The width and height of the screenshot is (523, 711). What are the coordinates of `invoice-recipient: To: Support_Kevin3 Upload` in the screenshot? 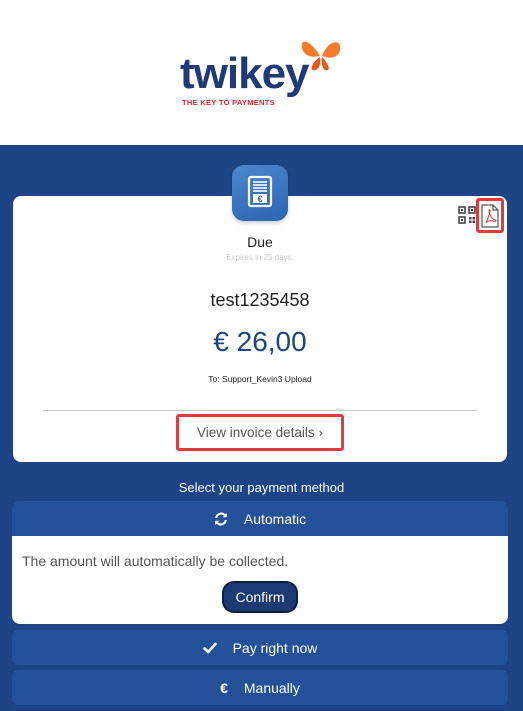 It's located at (260, 379).